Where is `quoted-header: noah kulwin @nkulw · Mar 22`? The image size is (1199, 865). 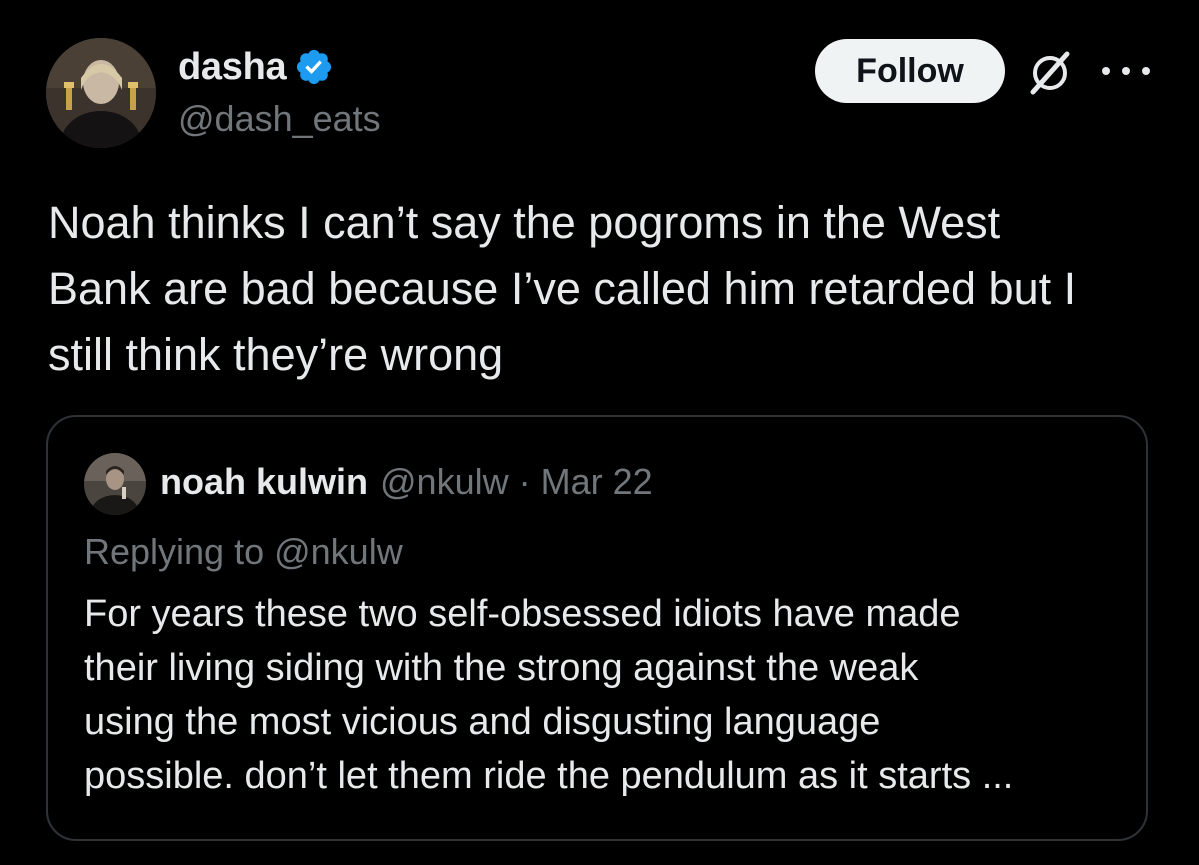 quoted-header: noah kulwin @nkulw · Mar 22 is located at coordinates (406, 482).